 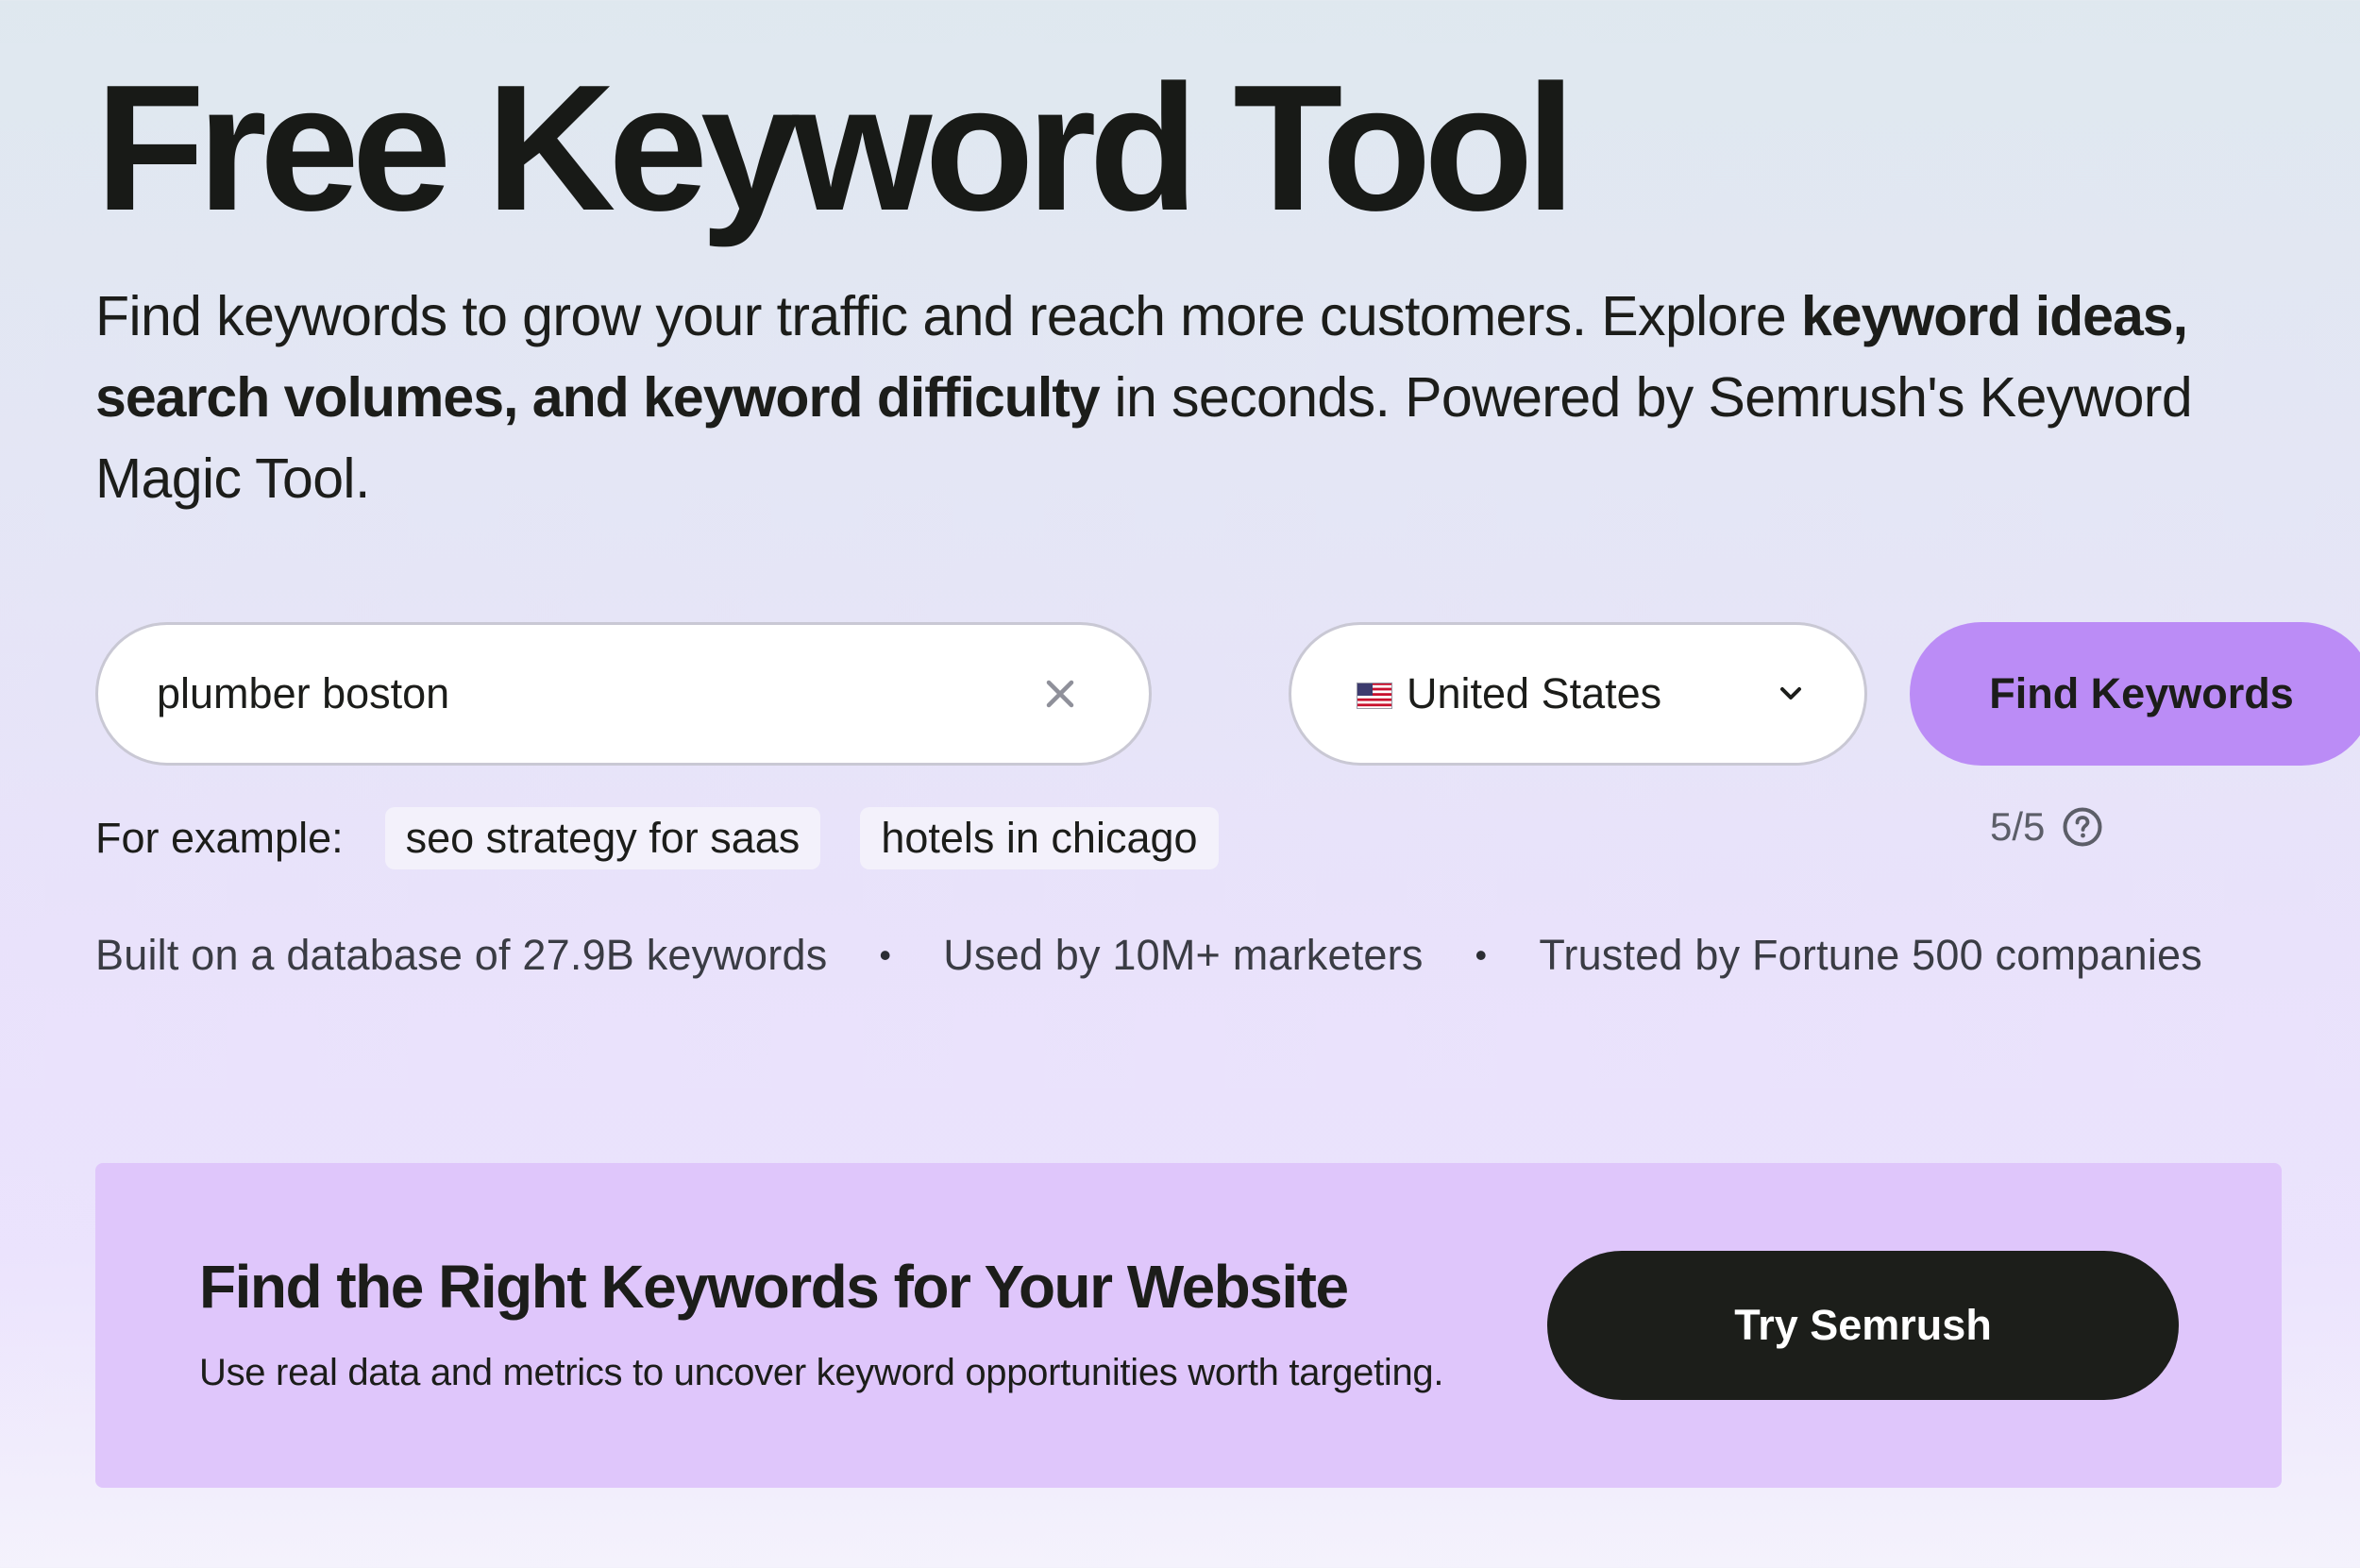 I want to click on stat-item: Built on a database of 27.9B keywords, so click(x=461, y=955).